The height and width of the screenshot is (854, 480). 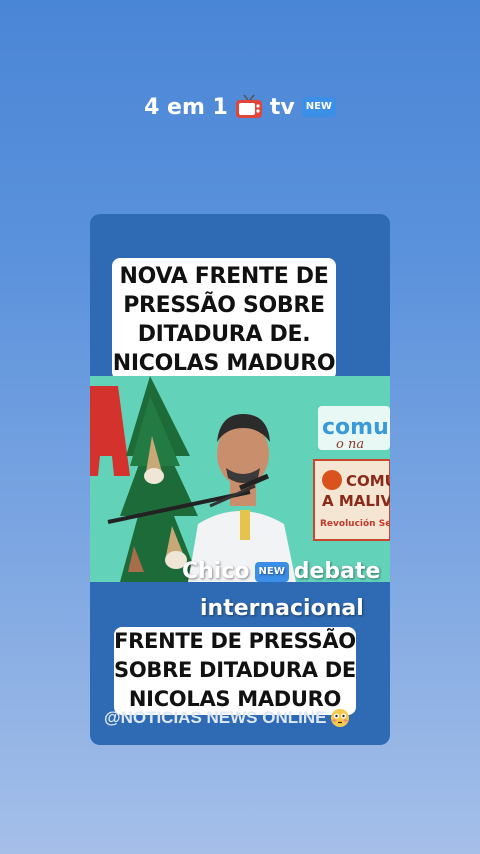 I want to click on overlay-debate: debate, so click(x=337, y=571).